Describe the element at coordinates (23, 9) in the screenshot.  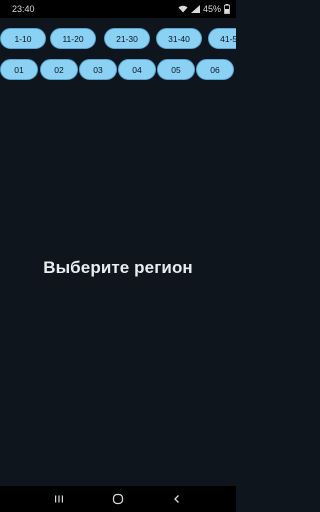
I see `status-time: 23:40` at that location.